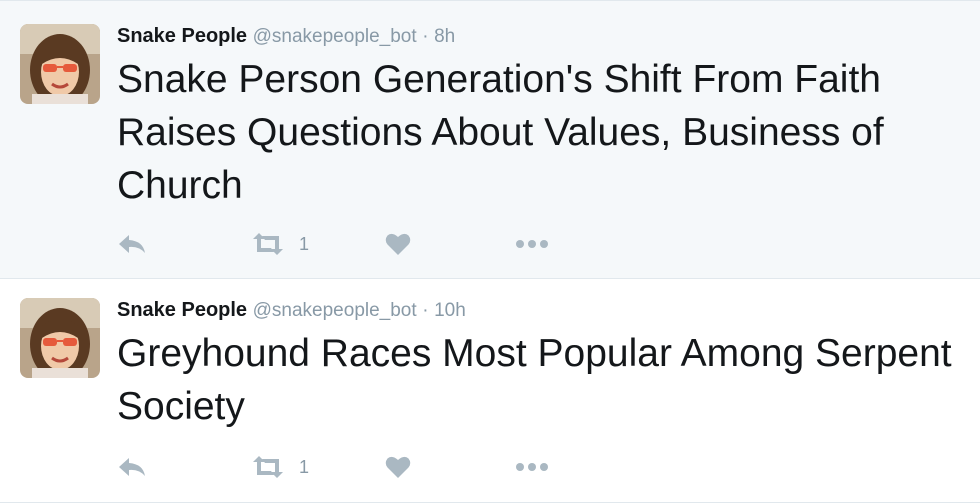  I want to click on tweet-header: Snake People @snakepeople_bot · 8h, so click(286, 36).